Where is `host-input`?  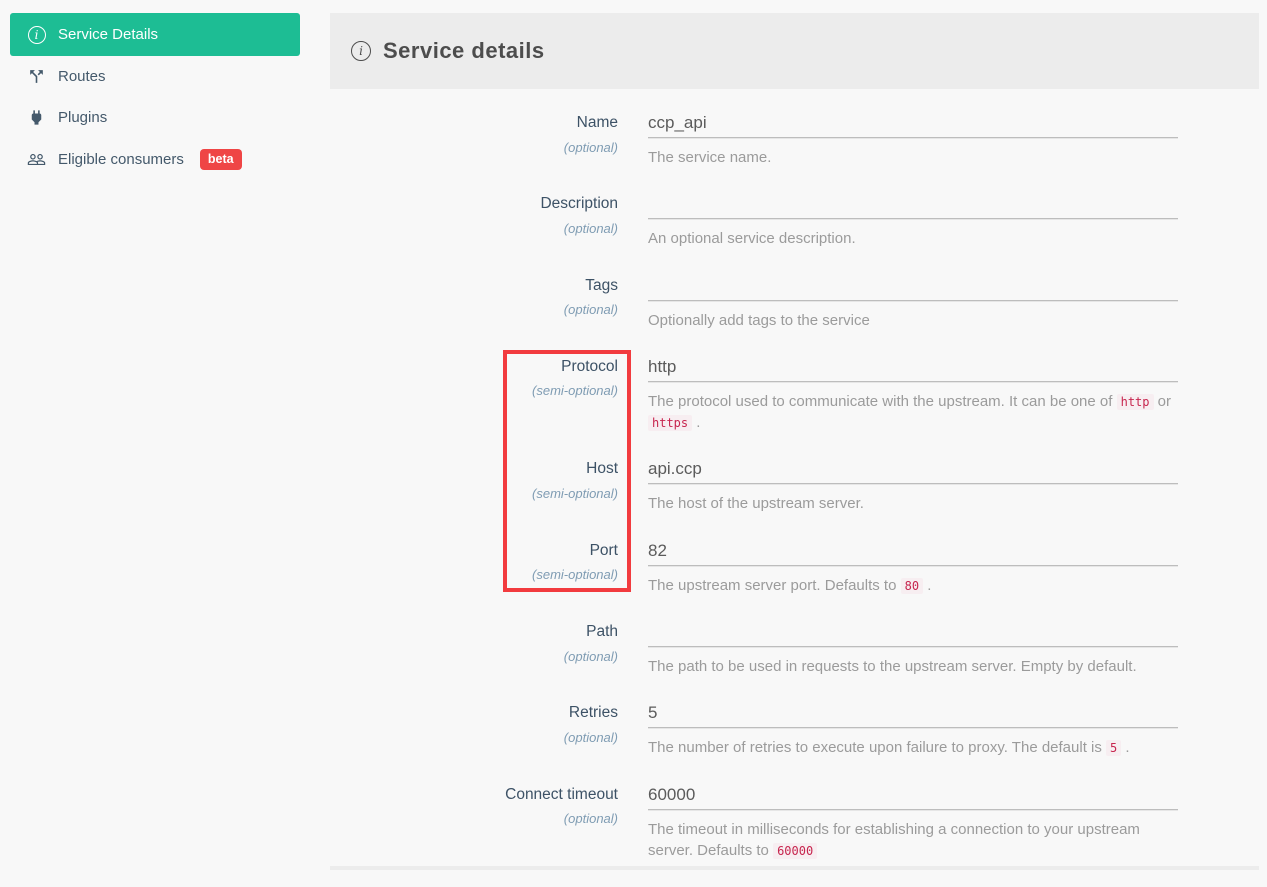
host-input is located at coordinates (913, 472).